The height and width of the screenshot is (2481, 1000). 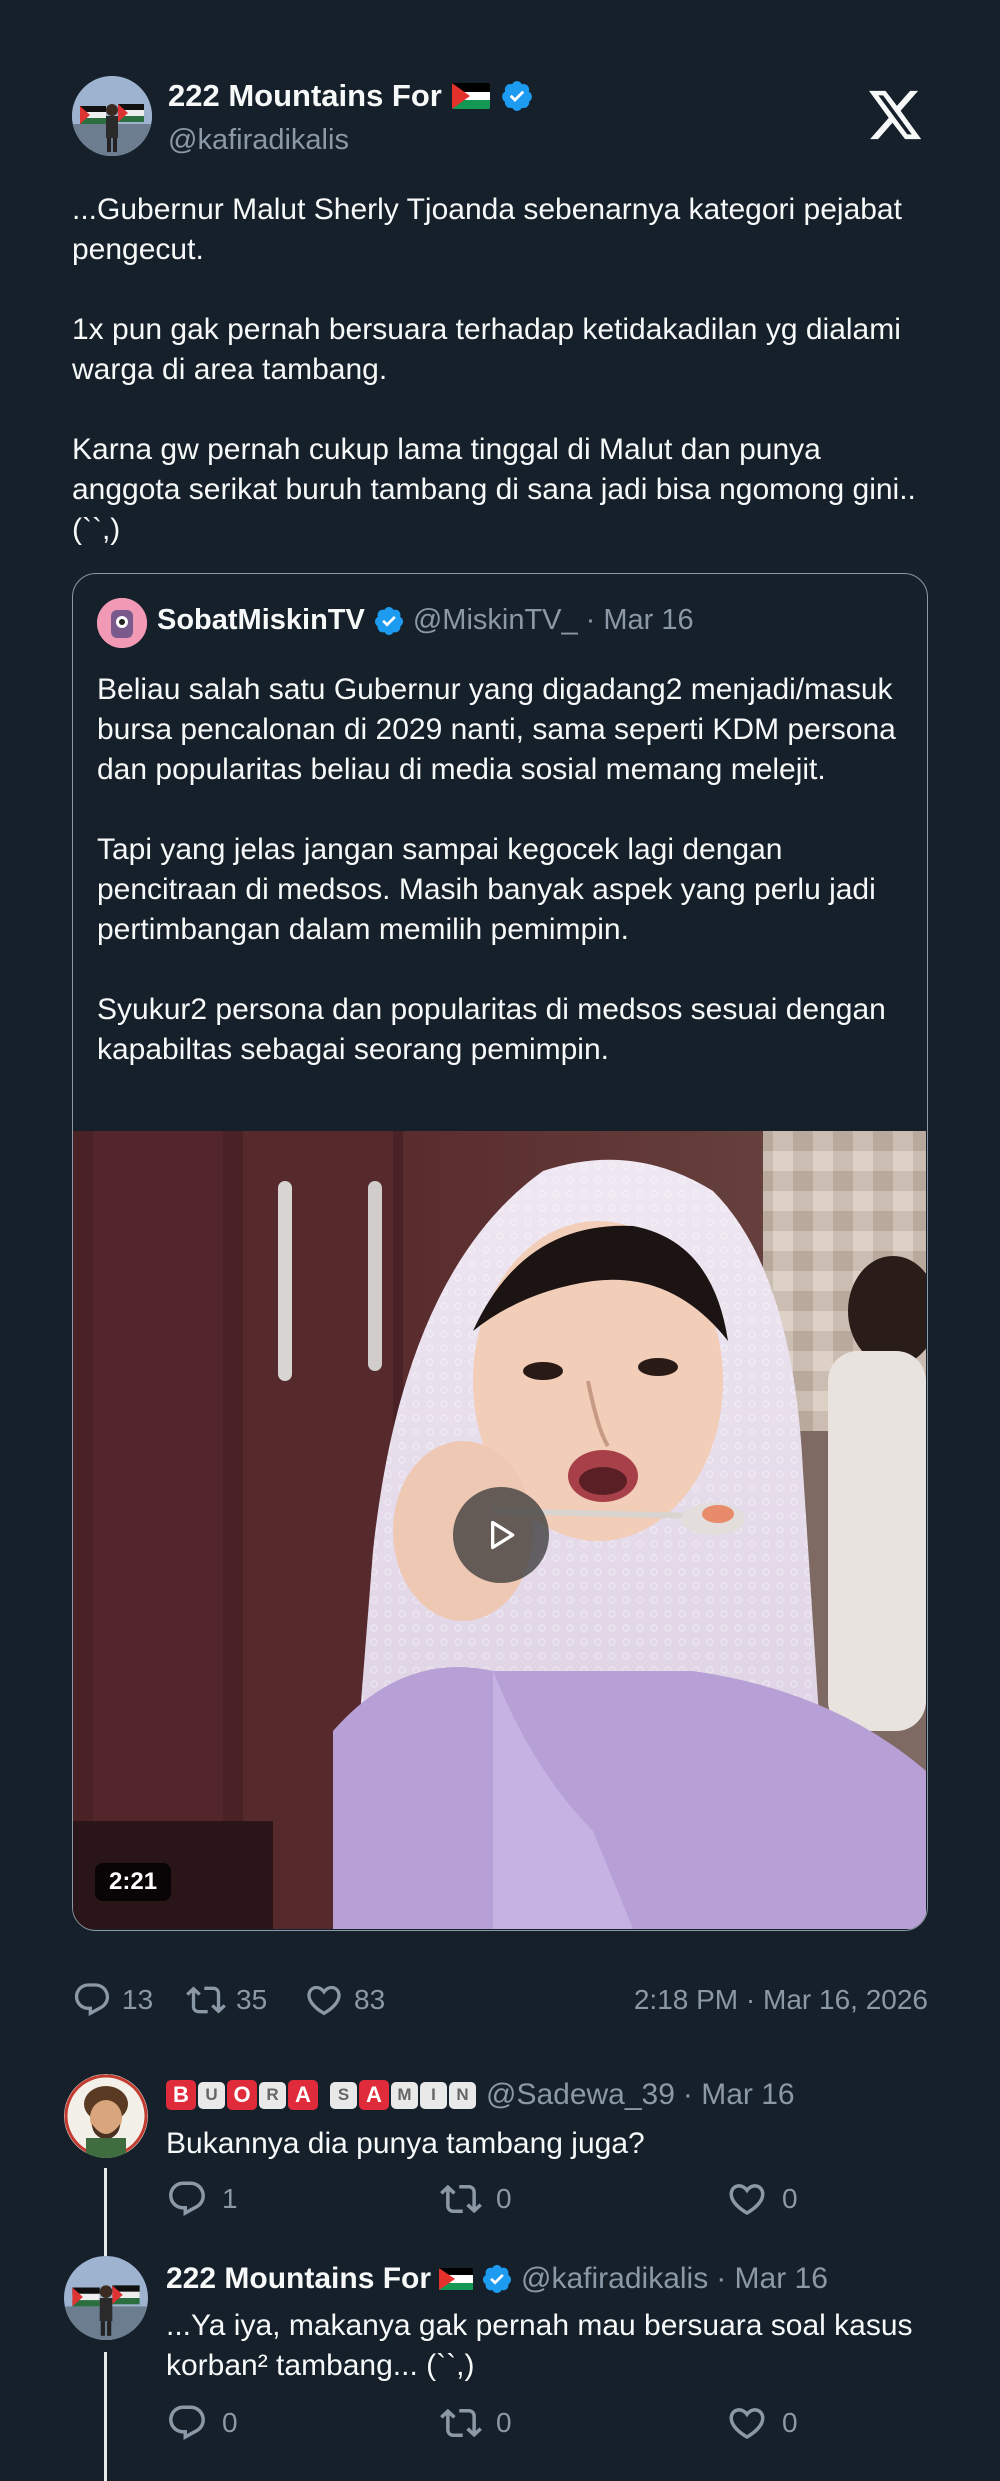 What do you see at coordinates (343, 2095) in the screenshot?
I see `name-letter: S` at bounding box center [343, 2095].